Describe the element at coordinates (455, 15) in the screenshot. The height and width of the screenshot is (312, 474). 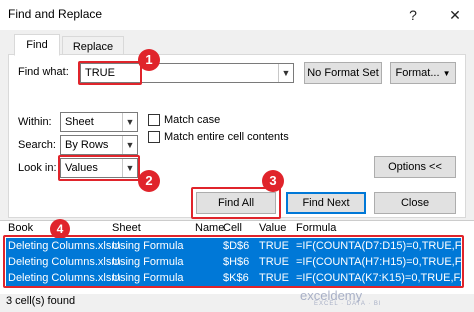
I see `close-icon: ✕` at that location.